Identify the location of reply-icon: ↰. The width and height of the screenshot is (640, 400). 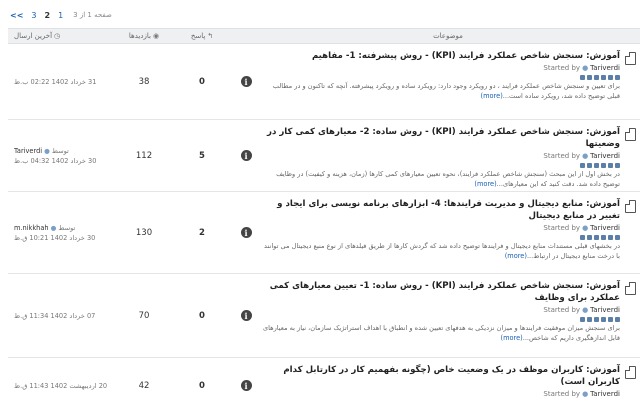
(210, 36).